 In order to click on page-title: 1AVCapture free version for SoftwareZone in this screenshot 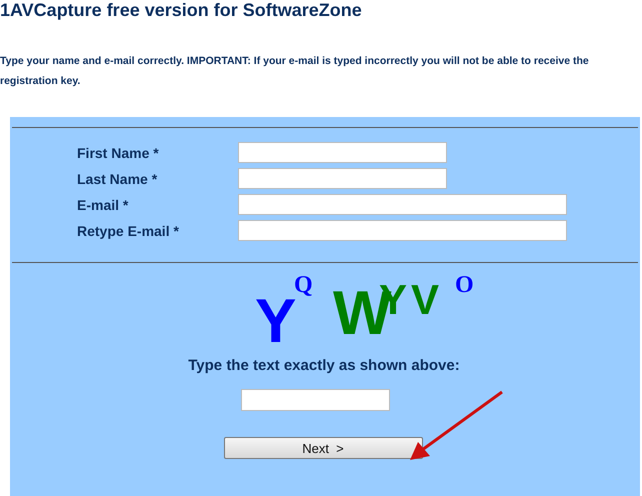, I will do `click(181, 10)`.